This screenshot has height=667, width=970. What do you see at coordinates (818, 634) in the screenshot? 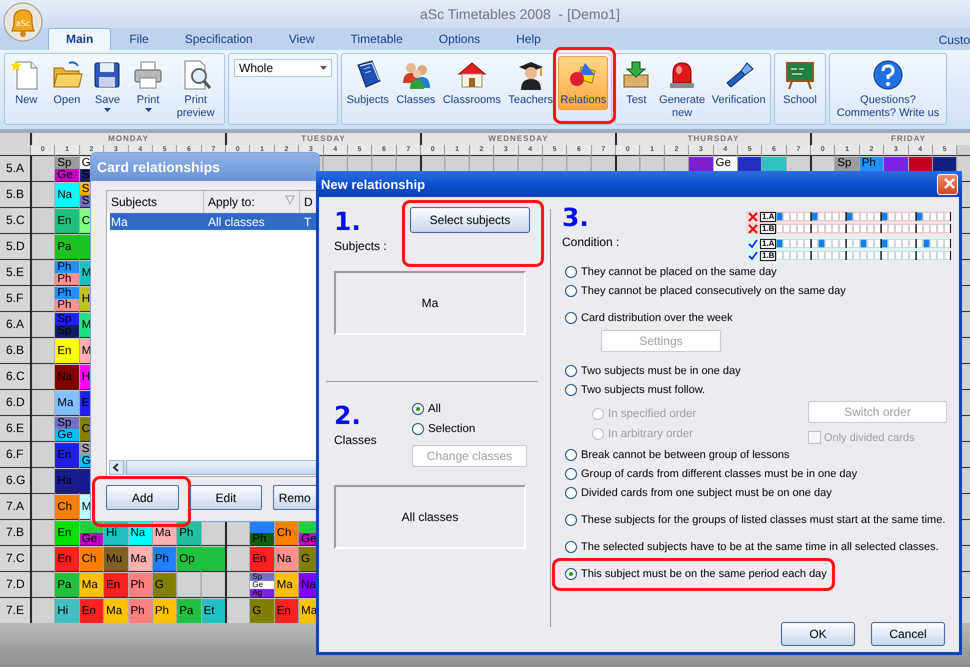
I see `dialog-button: OK` at bounding box center [818, 634].